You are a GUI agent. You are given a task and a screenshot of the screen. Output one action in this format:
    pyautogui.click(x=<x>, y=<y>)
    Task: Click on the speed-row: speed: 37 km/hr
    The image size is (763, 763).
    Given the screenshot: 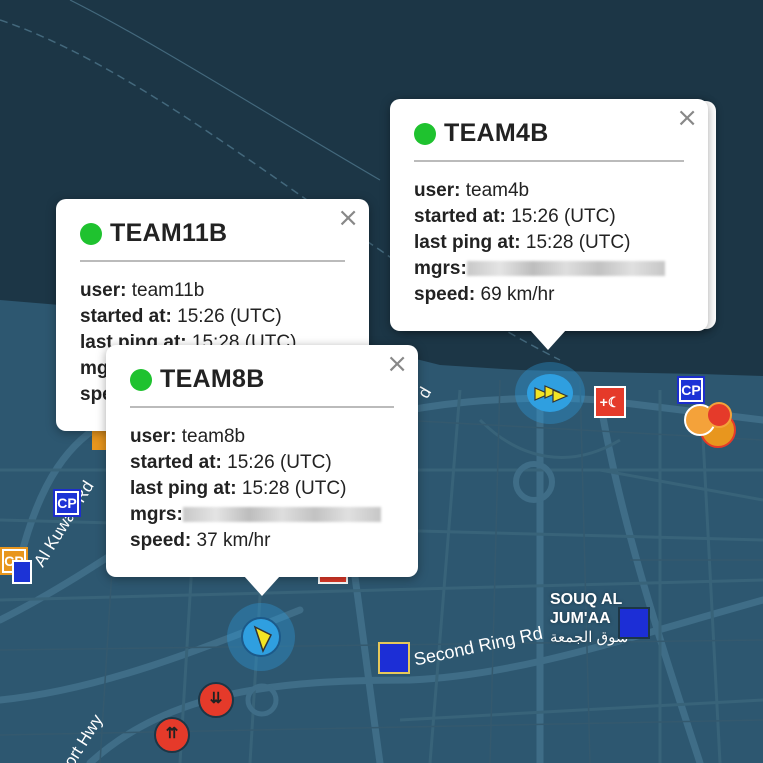 What is the action you would take?
    pyautogui.click(x=200, y=540)
    